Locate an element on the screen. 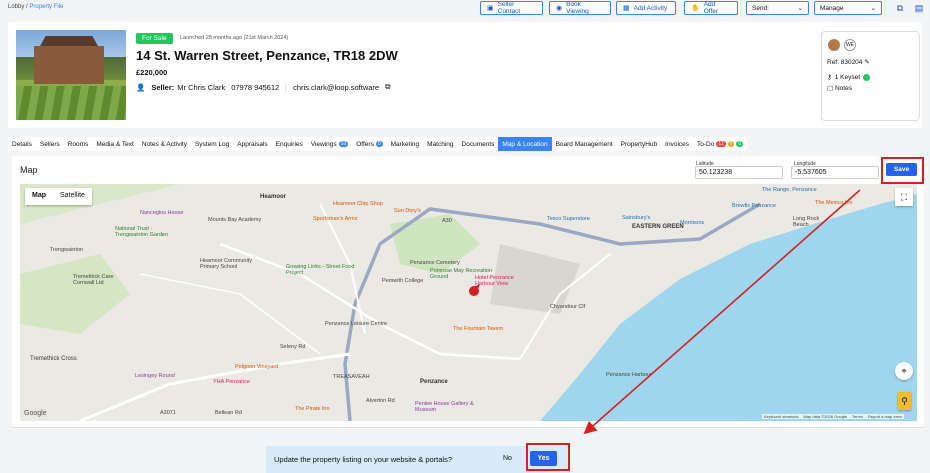  poi-label: Hotel Penzance Harbour View is located at coordinates (505, 281).